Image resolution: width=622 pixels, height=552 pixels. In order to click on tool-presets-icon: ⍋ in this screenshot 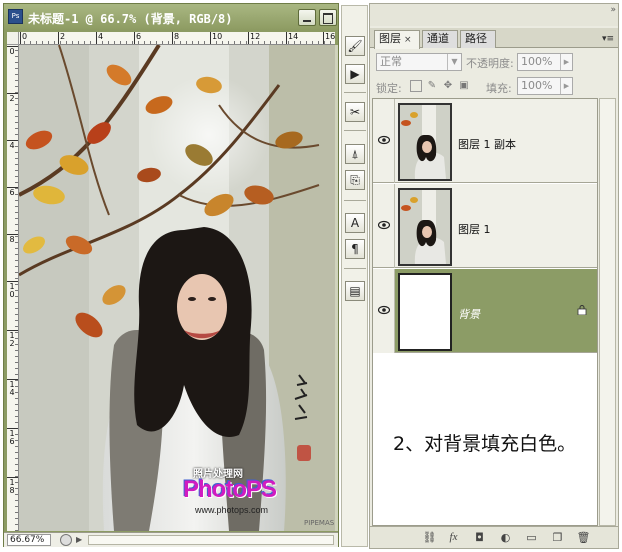, I will do `click(355, 154)`.